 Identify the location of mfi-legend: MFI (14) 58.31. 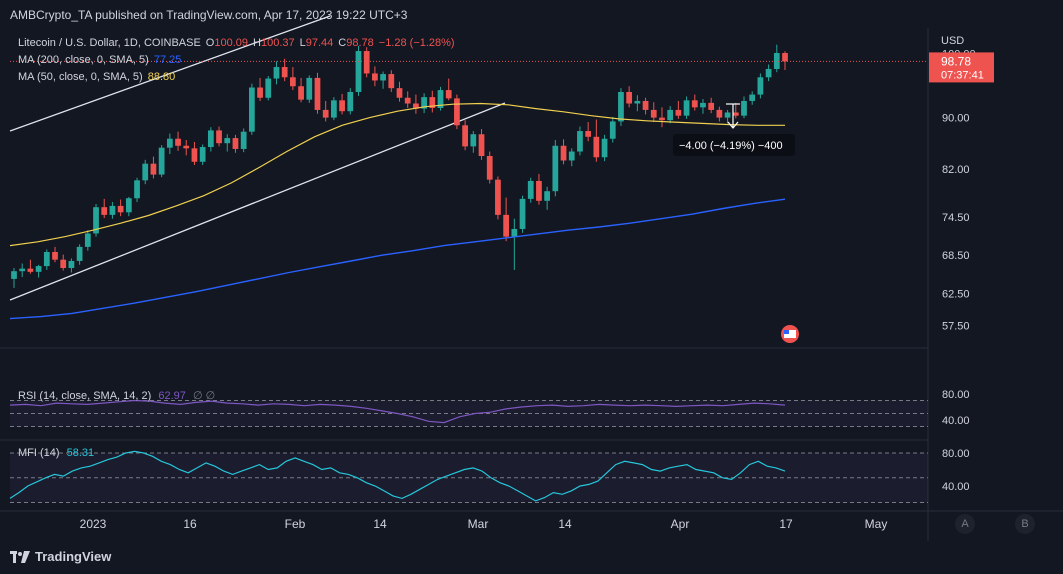
(56, 453).